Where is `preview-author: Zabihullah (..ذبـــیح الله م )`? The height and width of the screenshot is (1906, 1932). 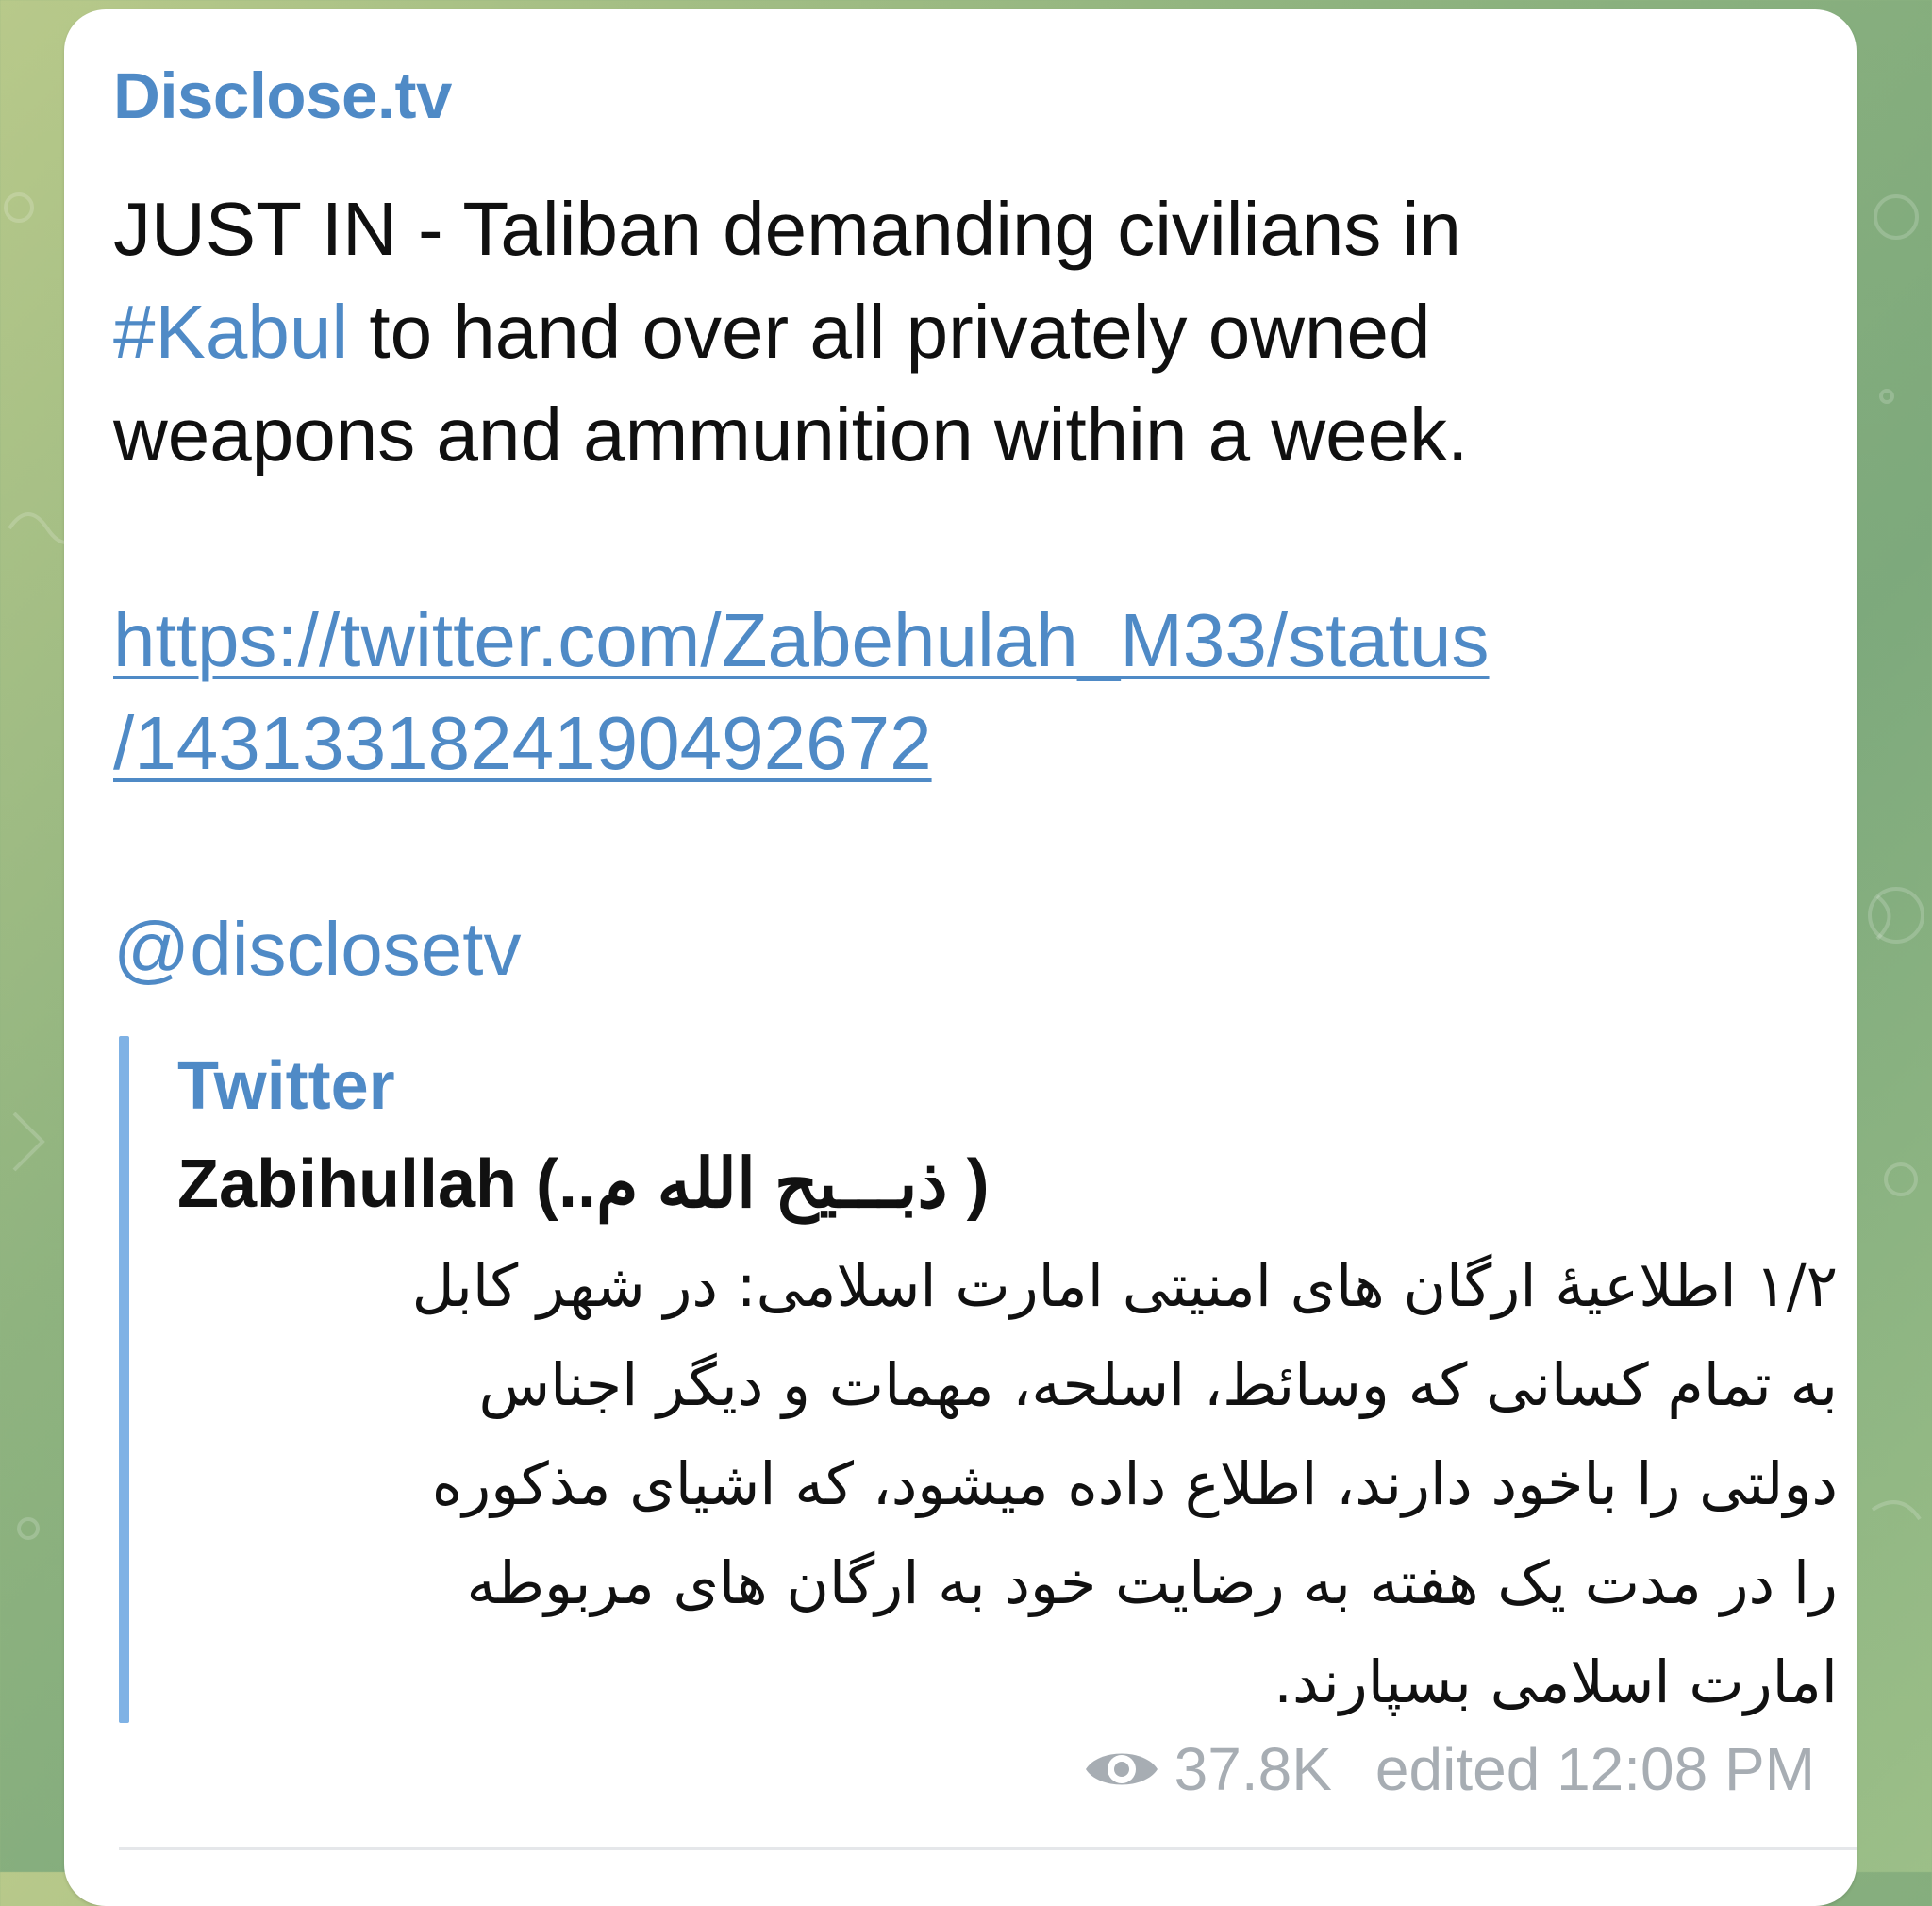 preview-author: Zabihullah (..ذبـــیح الله م ) is located at coordinates (583, 1183).